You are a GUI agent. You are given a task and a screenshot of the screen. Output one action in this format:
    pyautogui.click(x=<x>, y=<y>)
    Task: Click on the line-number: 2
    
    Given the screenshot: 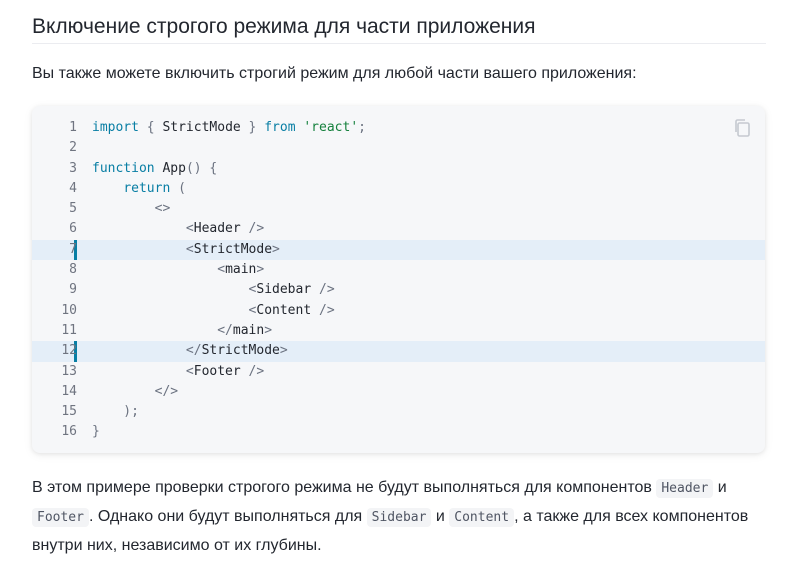 What is the action you would take?
    pyautogui.click(x=73, y=148)
    